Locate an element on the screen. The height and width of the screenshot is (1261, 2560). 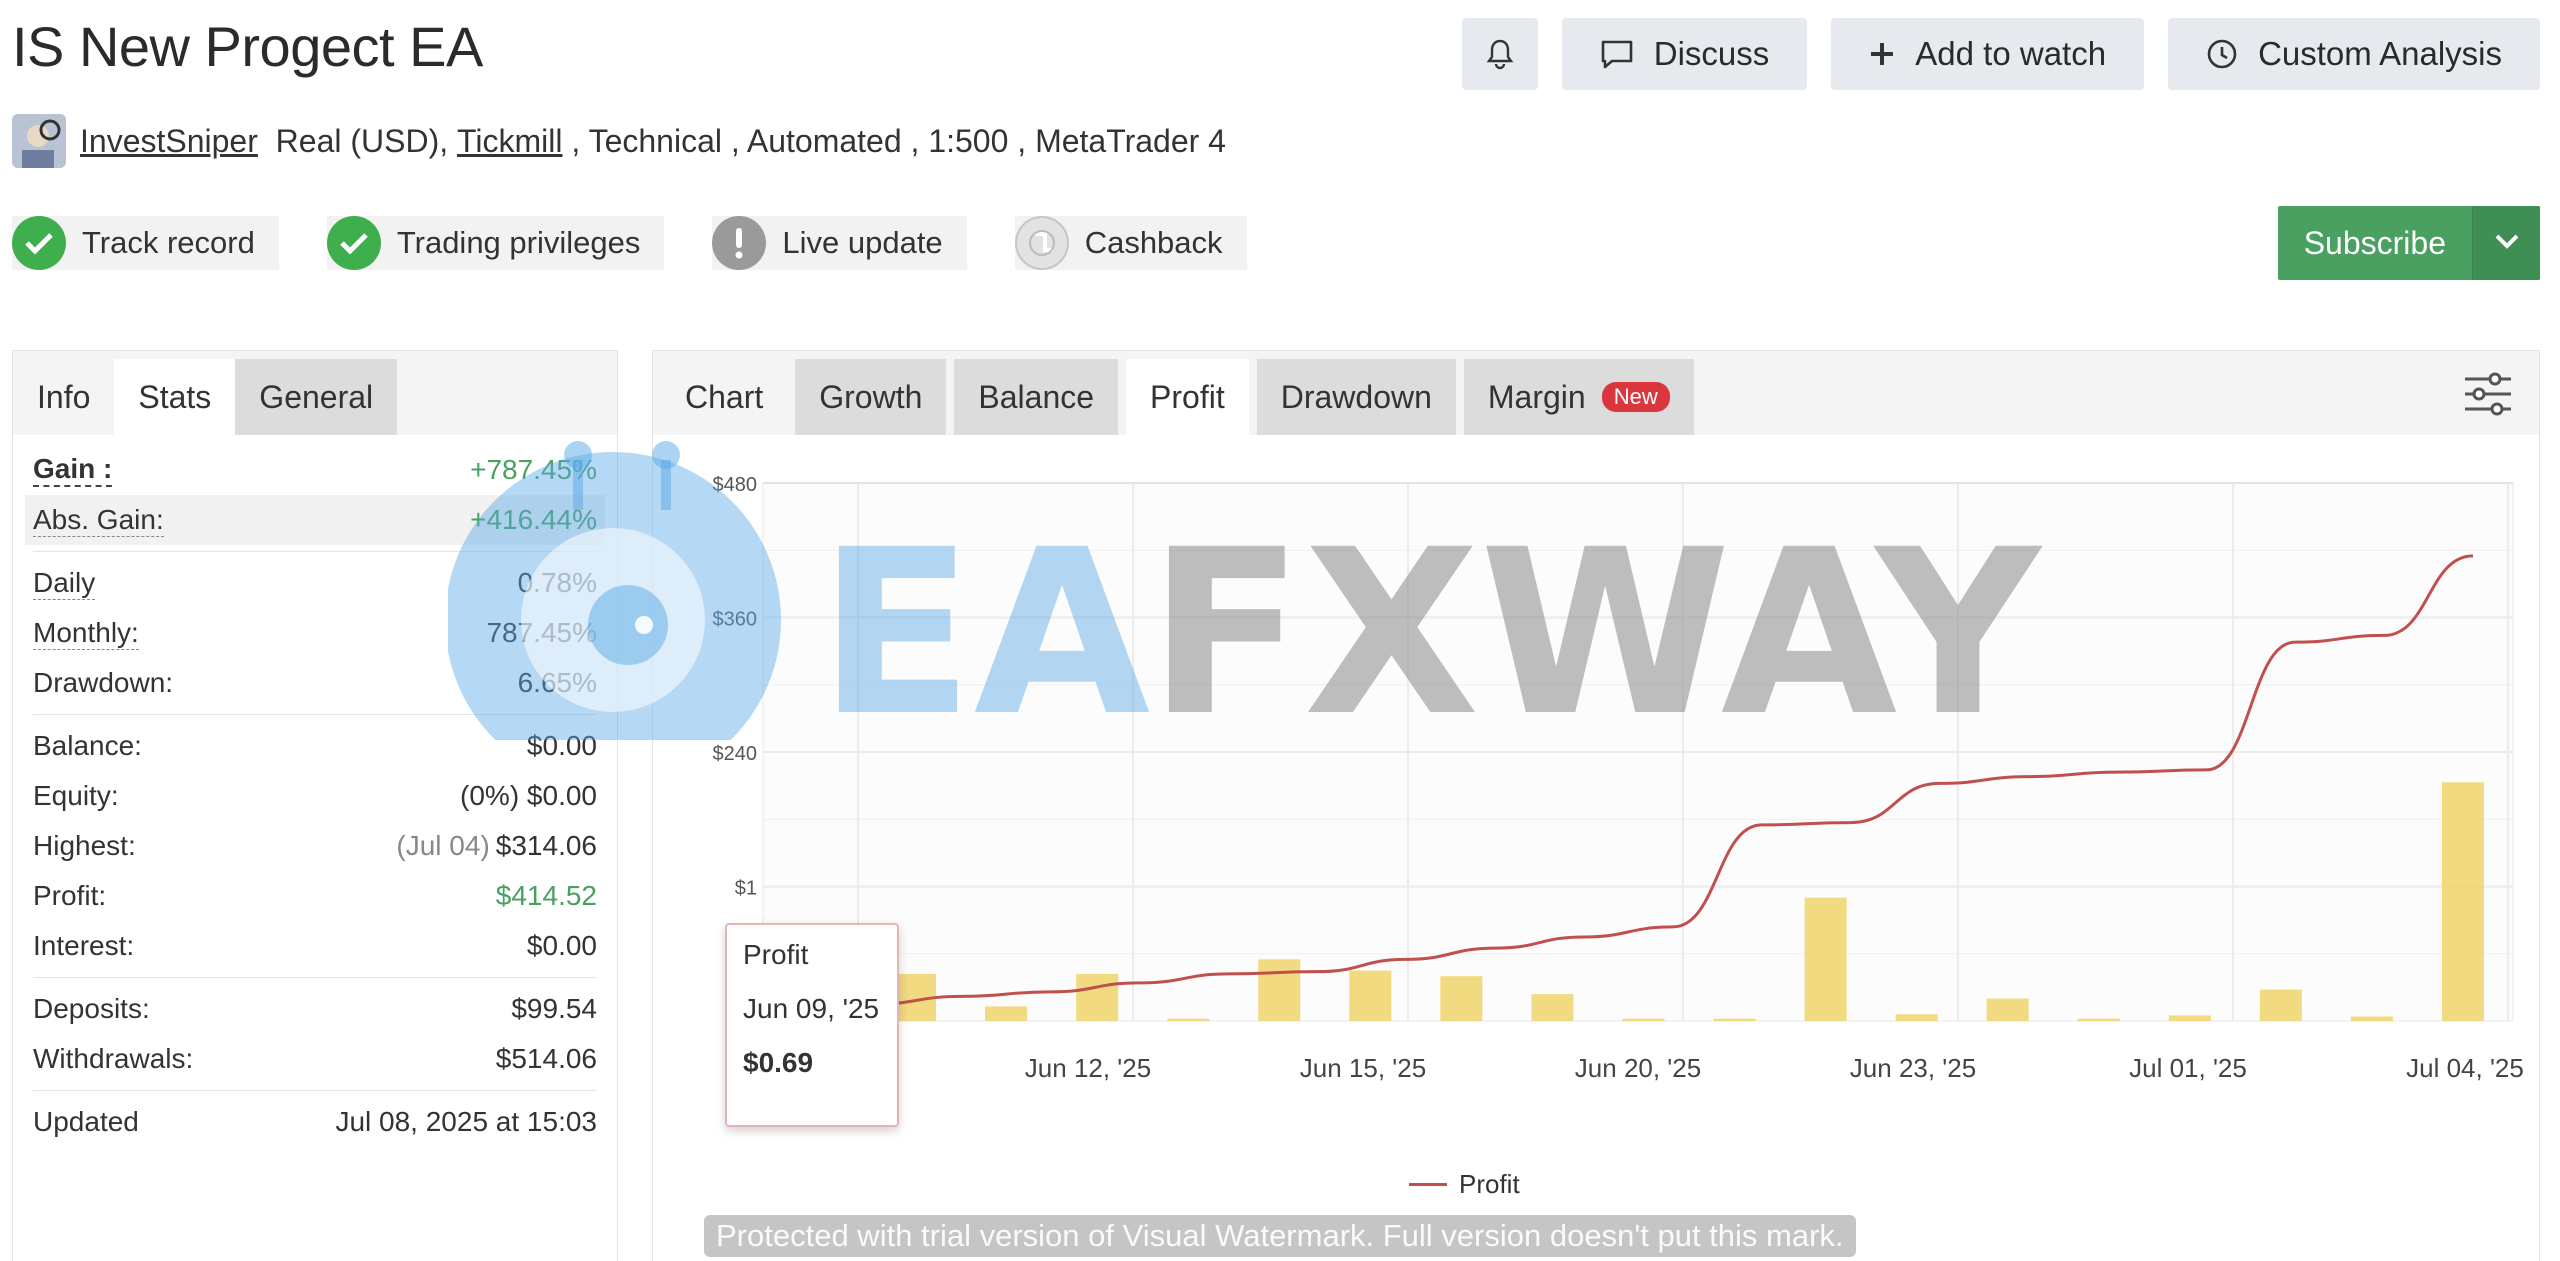
custom-analysis-button: Custom Analysis is located at coordinates (2354, 54).